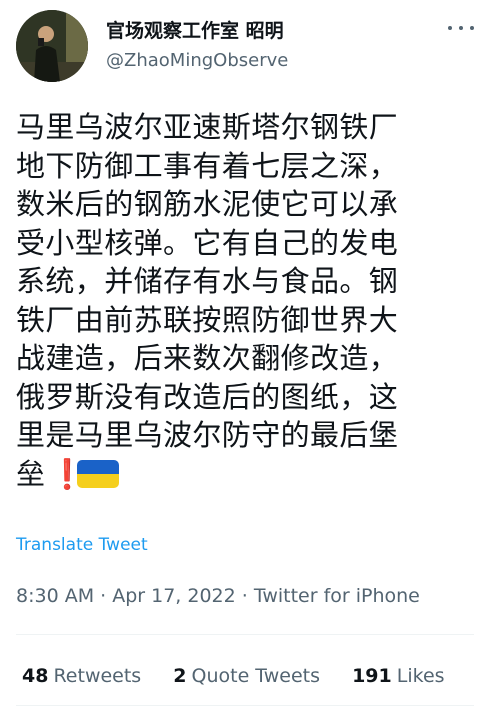 The width and height of the screenshot is (489, 707). I want to click on tweet-stats: 48 Retweets 2 Quote Tweets 191 Likes, so click(233, 676).